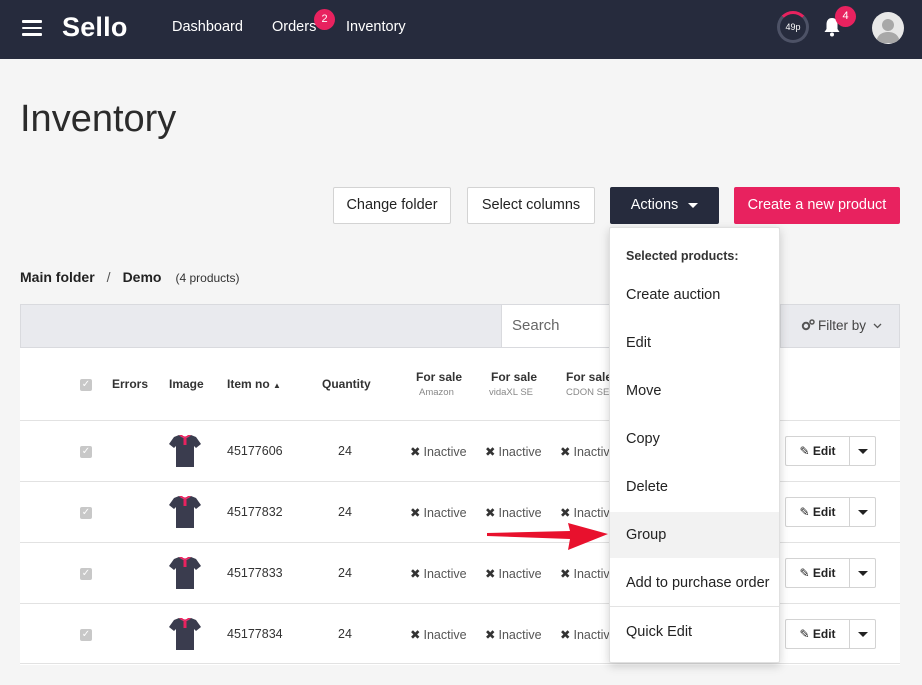 This screenshot has height=685, width=922. I want to click on menu-item-quick-edit: Quick Edit, so click(694, 632).